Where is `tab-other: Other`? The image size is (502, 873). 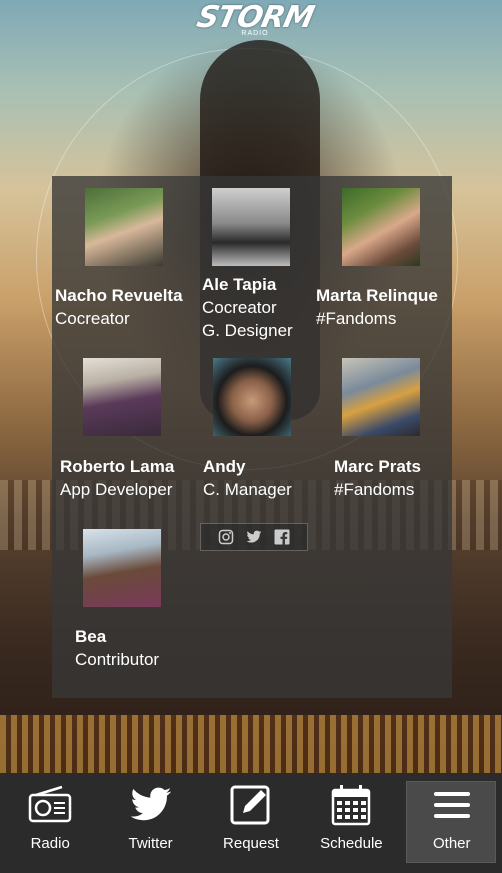 tab-other: Other is located at coordinates (452, 823).